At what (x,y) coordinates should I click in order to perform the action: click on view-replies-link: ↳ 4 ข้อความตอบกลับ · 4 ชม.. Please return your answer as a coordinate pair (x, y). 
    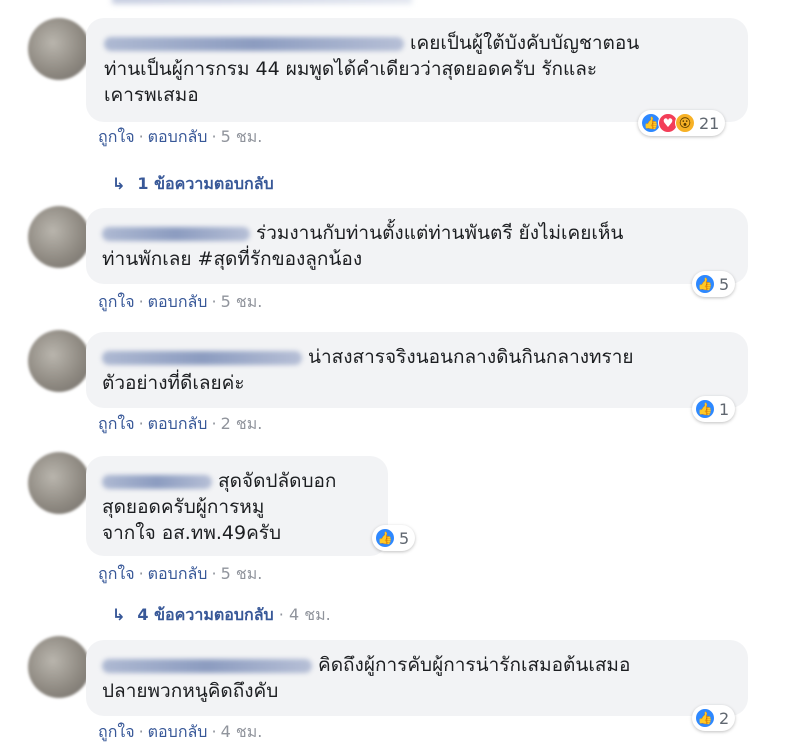
    Looking at the image, I should click on (221, 615).